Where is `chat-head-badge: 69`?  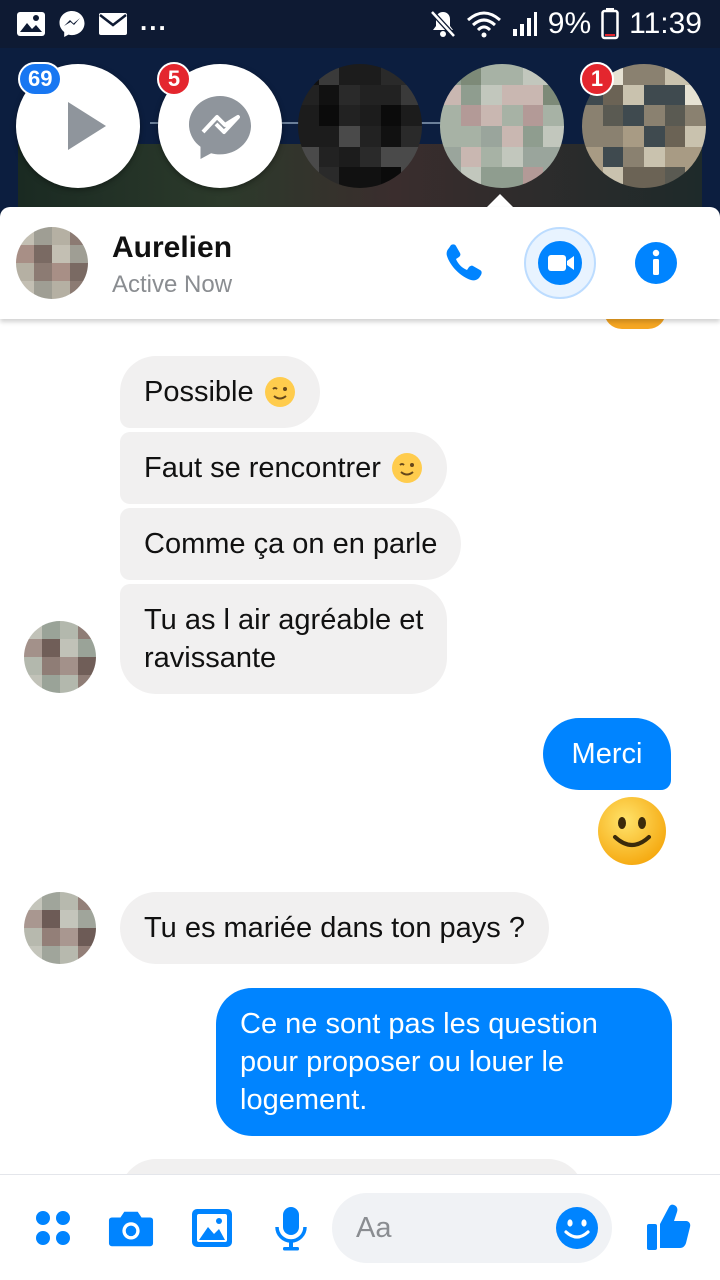
chat-head-badge: 69 is located at coordinates (40, 79).